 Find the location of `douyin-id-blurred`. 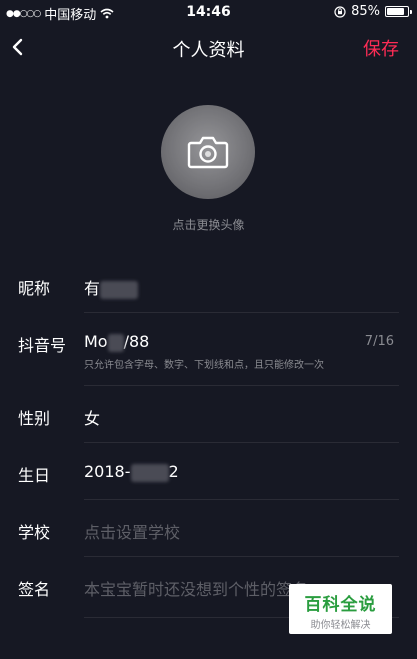

douyin-id-blurred is located at coordinates (115, 342).